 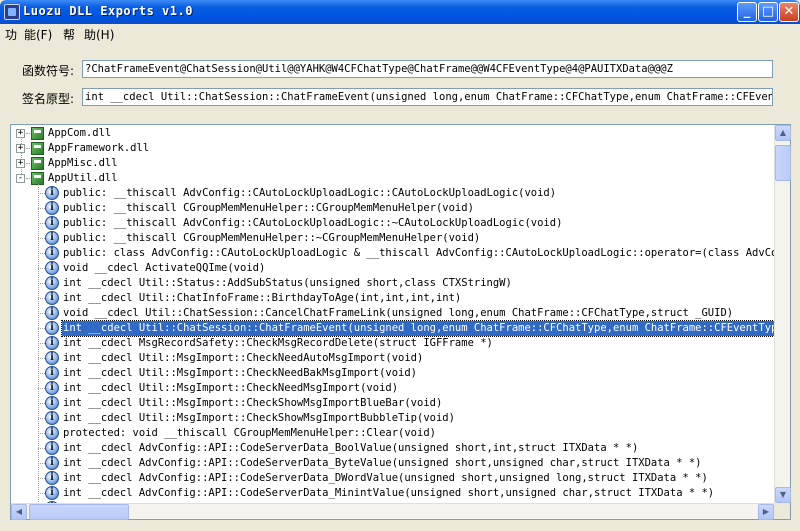 What do you see at coordinates (79, 512) in the screenshot?
I see `horizontal-scroll-thumb` at bounding box center [79, 512].